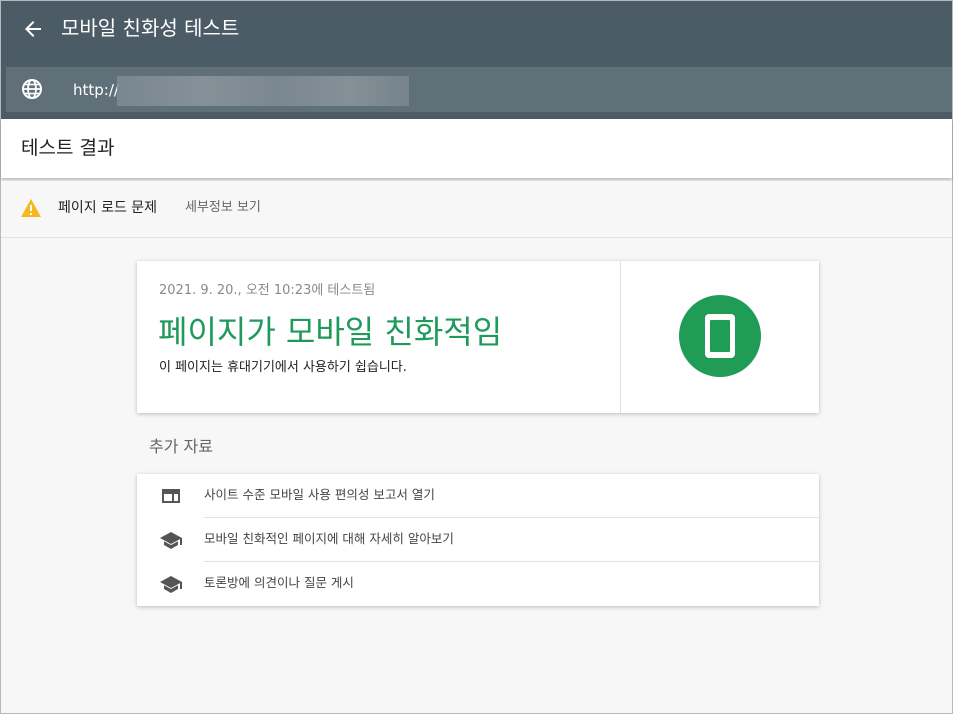  What do you see at coordinates (279, 582) in the screenshot?
I see `resource-link-label: 토론방에 의견이나 질문 게시` at bounding box center [279, 582].